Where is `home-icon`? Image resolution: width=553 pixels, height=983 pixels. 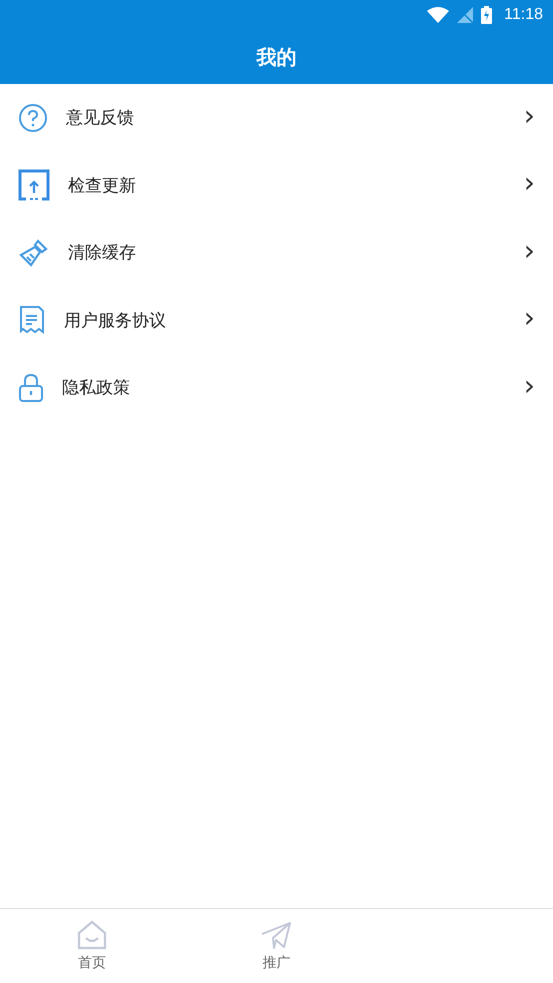
home-icon is located at coordinates (92, 935).